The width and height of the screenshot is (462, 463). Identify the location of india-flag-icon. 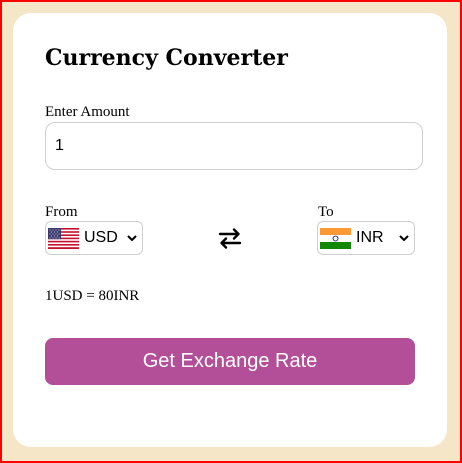
(335, 238).